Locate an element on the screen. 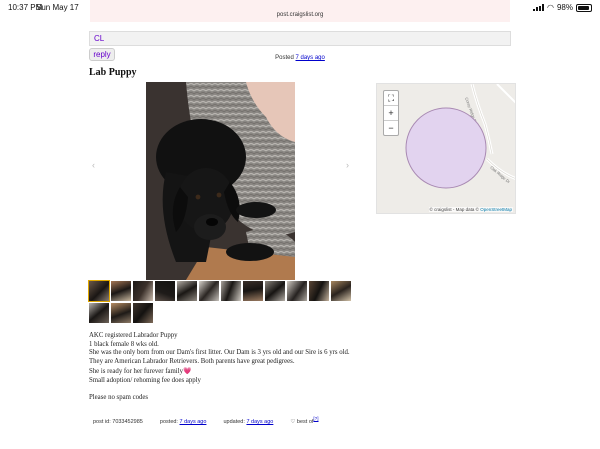 The image size is (600, 449). posted-date-line: Posted 7 days ago is located at coordinates (300, 58).